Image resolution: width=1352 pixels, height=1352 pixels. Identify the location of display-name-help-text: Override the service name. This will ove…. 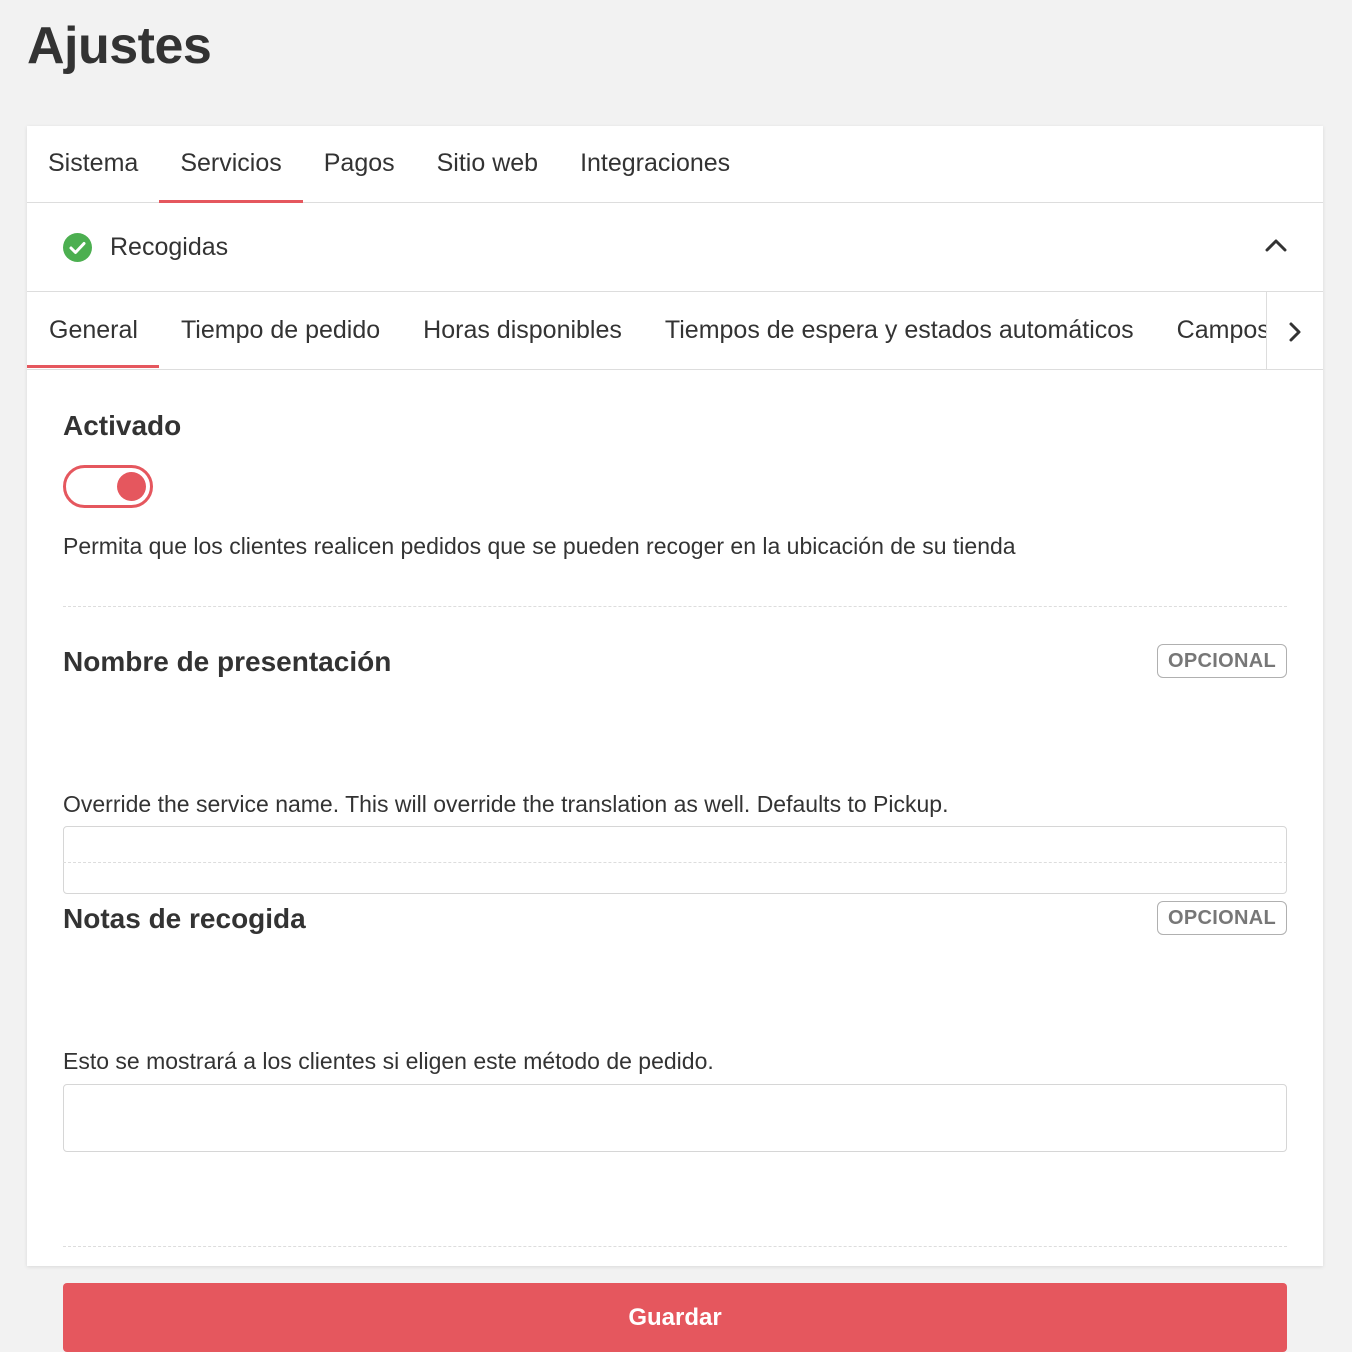
(506, 804).